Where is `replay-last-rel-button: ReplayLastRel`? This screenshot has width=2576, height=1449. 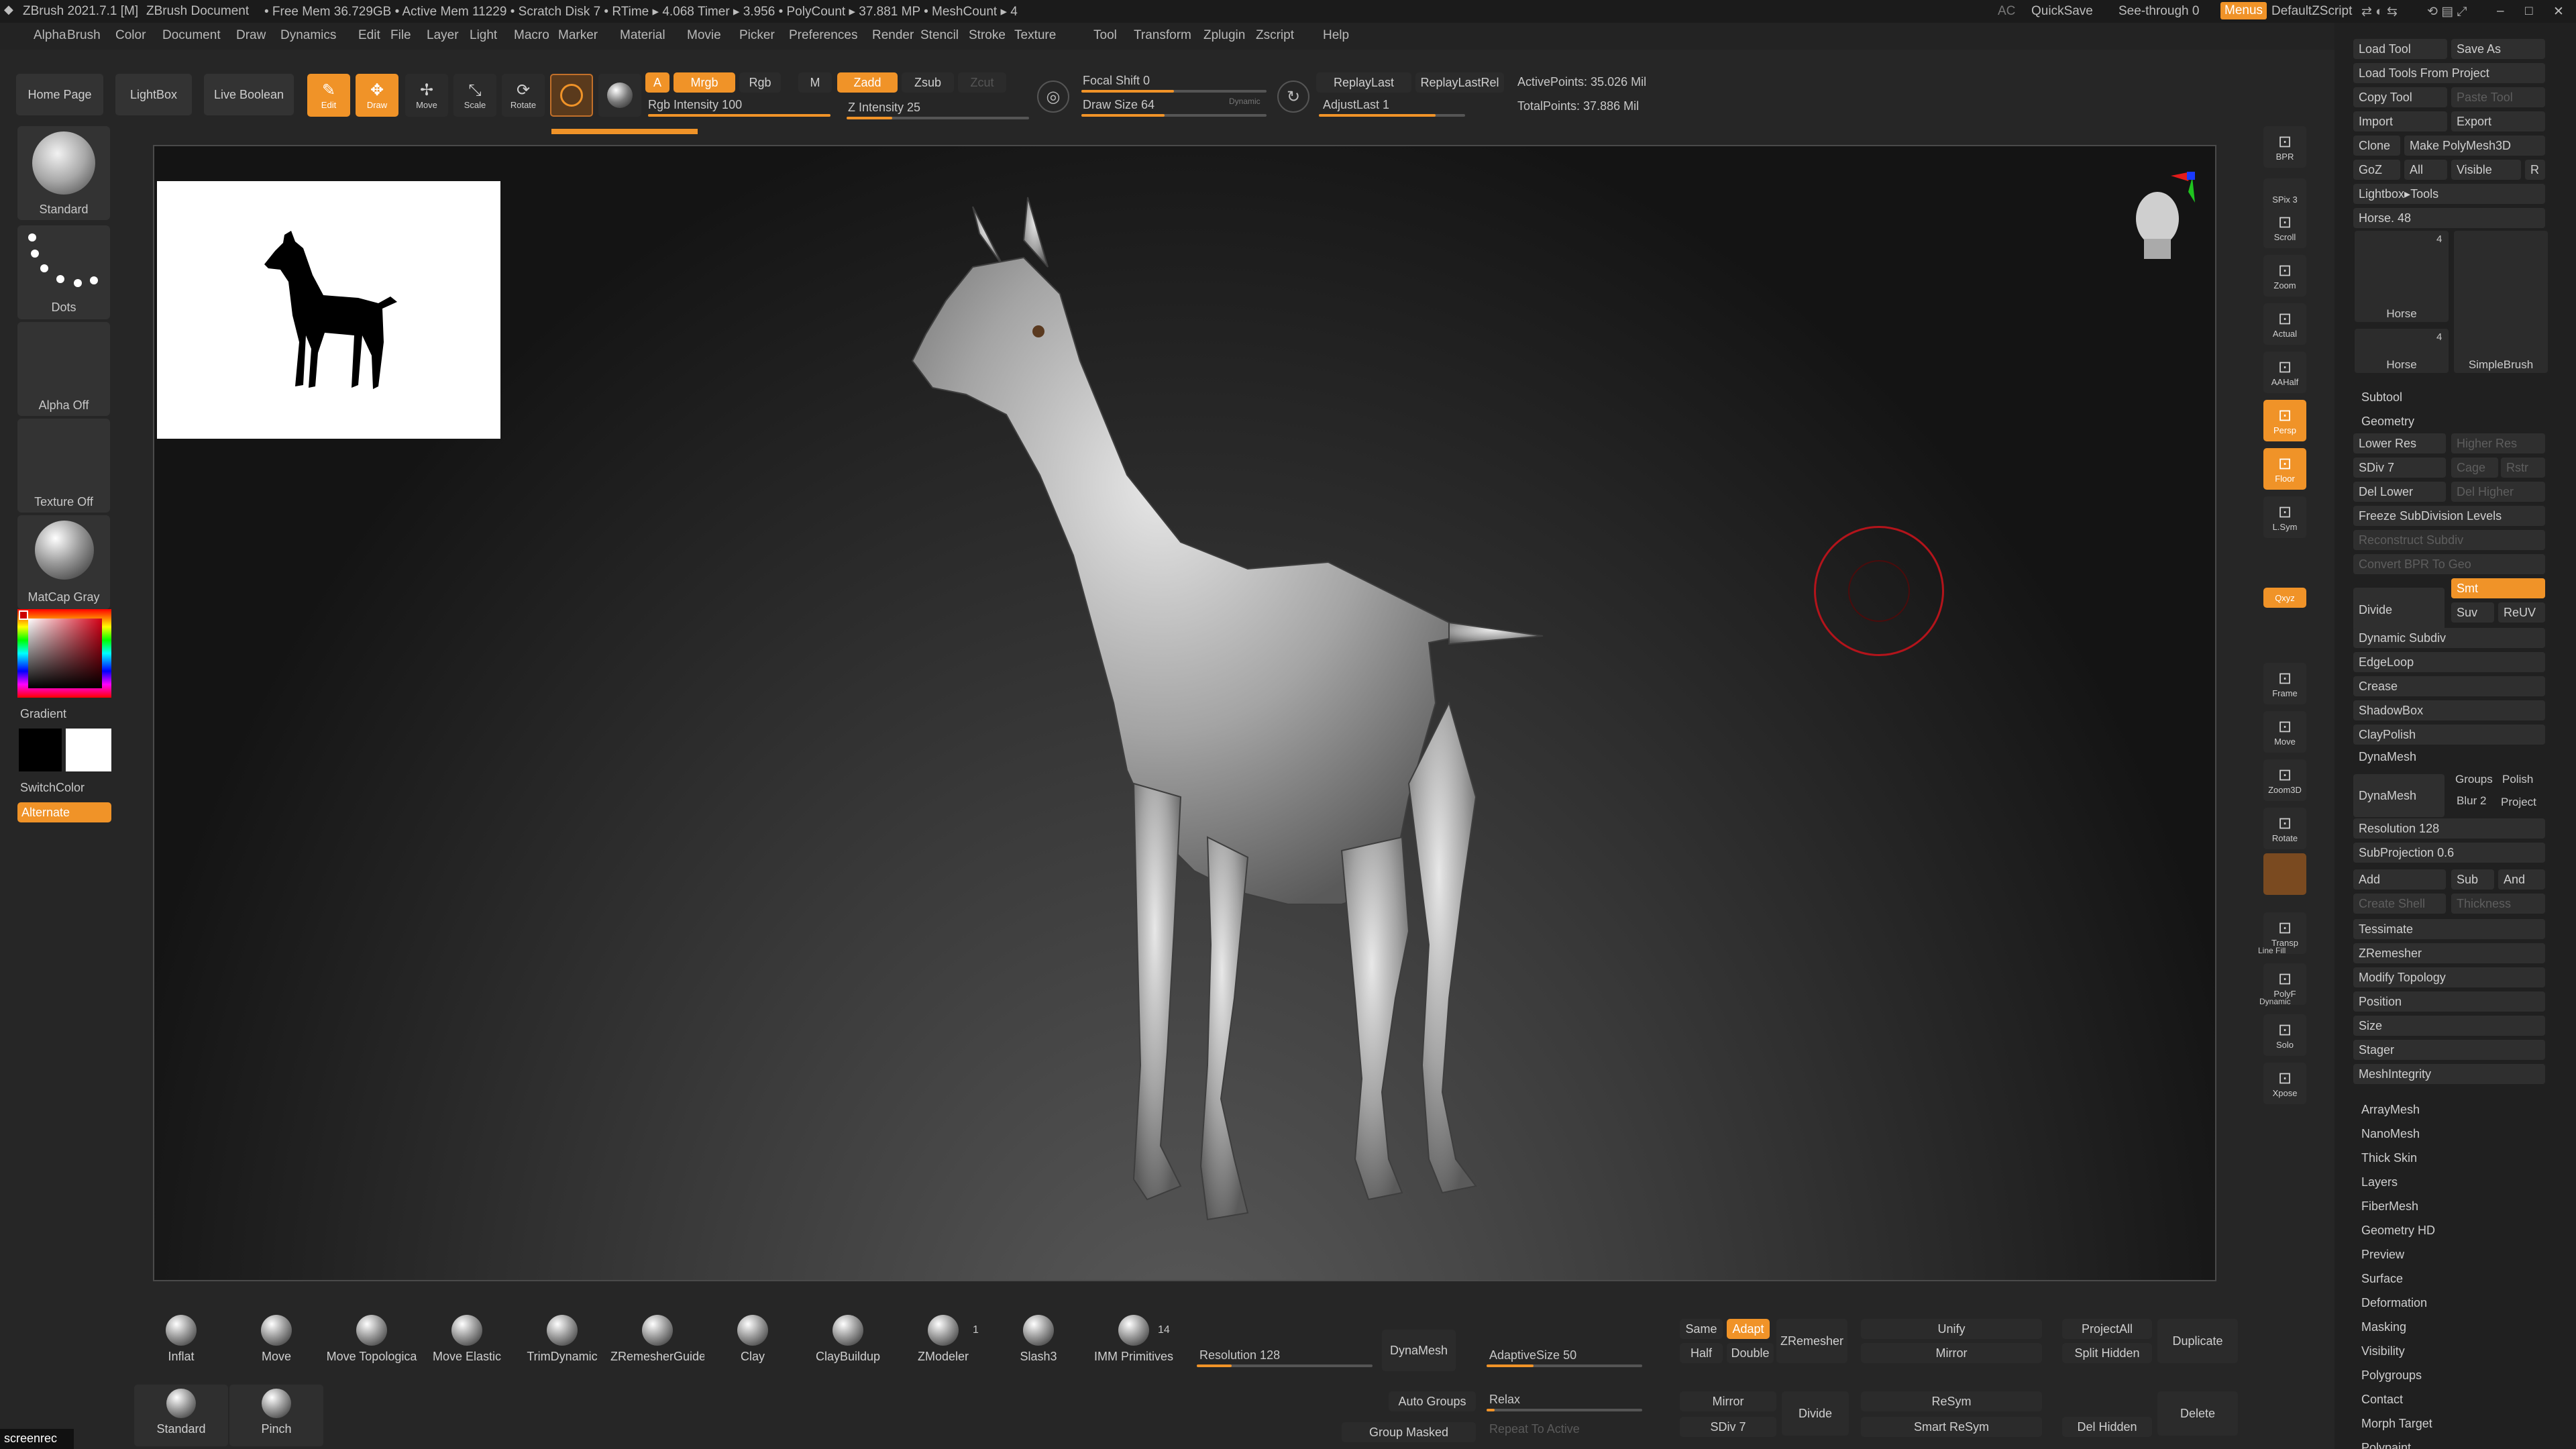 replay-last-rel-button: ReplayLastRel is located at coordinates (1459, 82).